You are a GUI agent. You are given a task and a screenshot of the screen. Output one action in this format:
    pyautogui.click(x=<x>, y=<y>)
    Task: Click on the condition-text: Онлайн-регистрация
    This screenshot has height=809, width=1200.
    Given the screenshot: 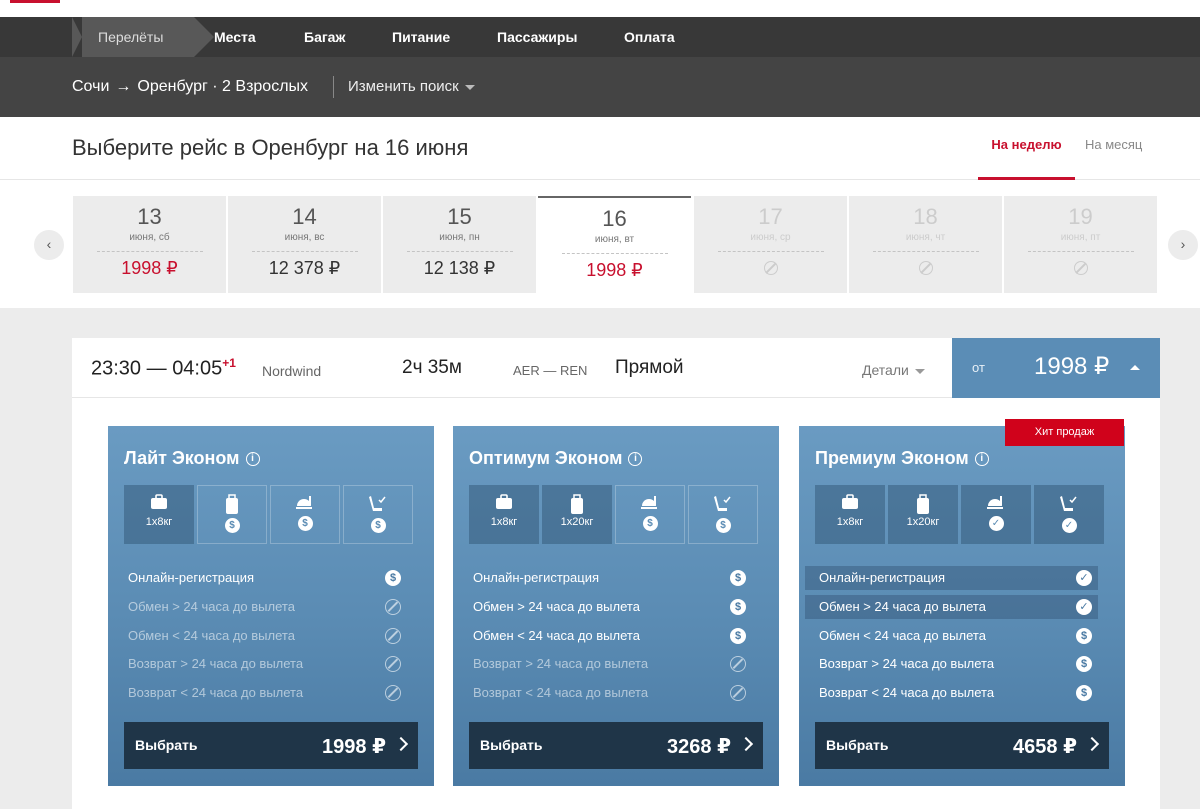 What is the action you would take?
    pyautogui.click(x=536, y=577)
    